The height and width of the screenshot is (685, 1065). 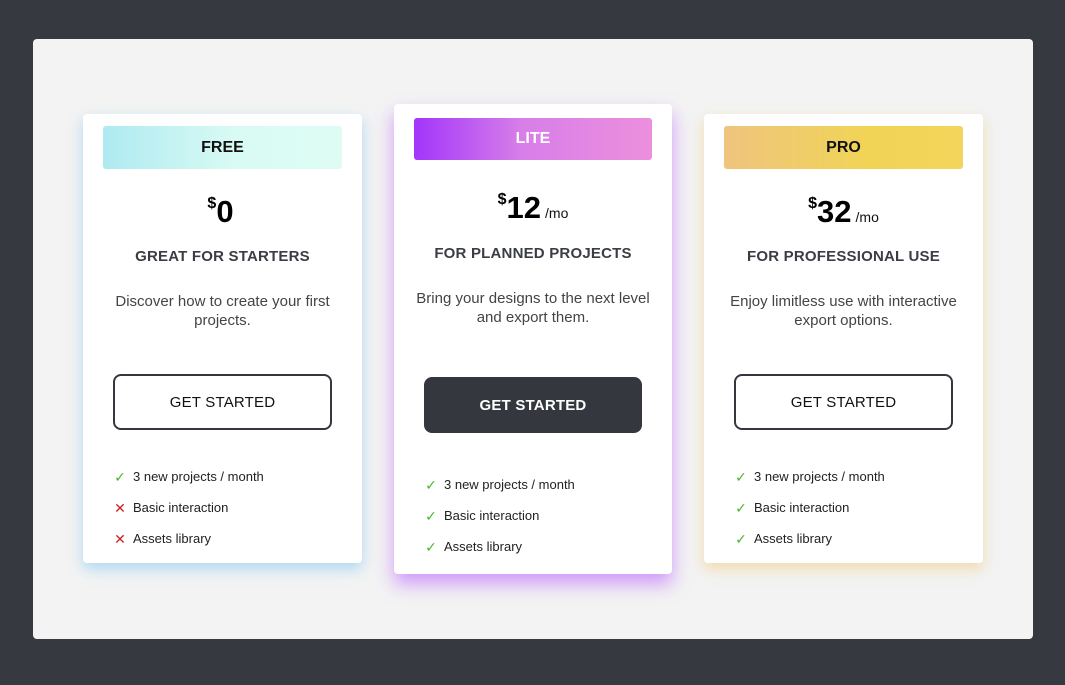 I want to click on feature-item: ✕ Assets library, so click(x=232, y=538).